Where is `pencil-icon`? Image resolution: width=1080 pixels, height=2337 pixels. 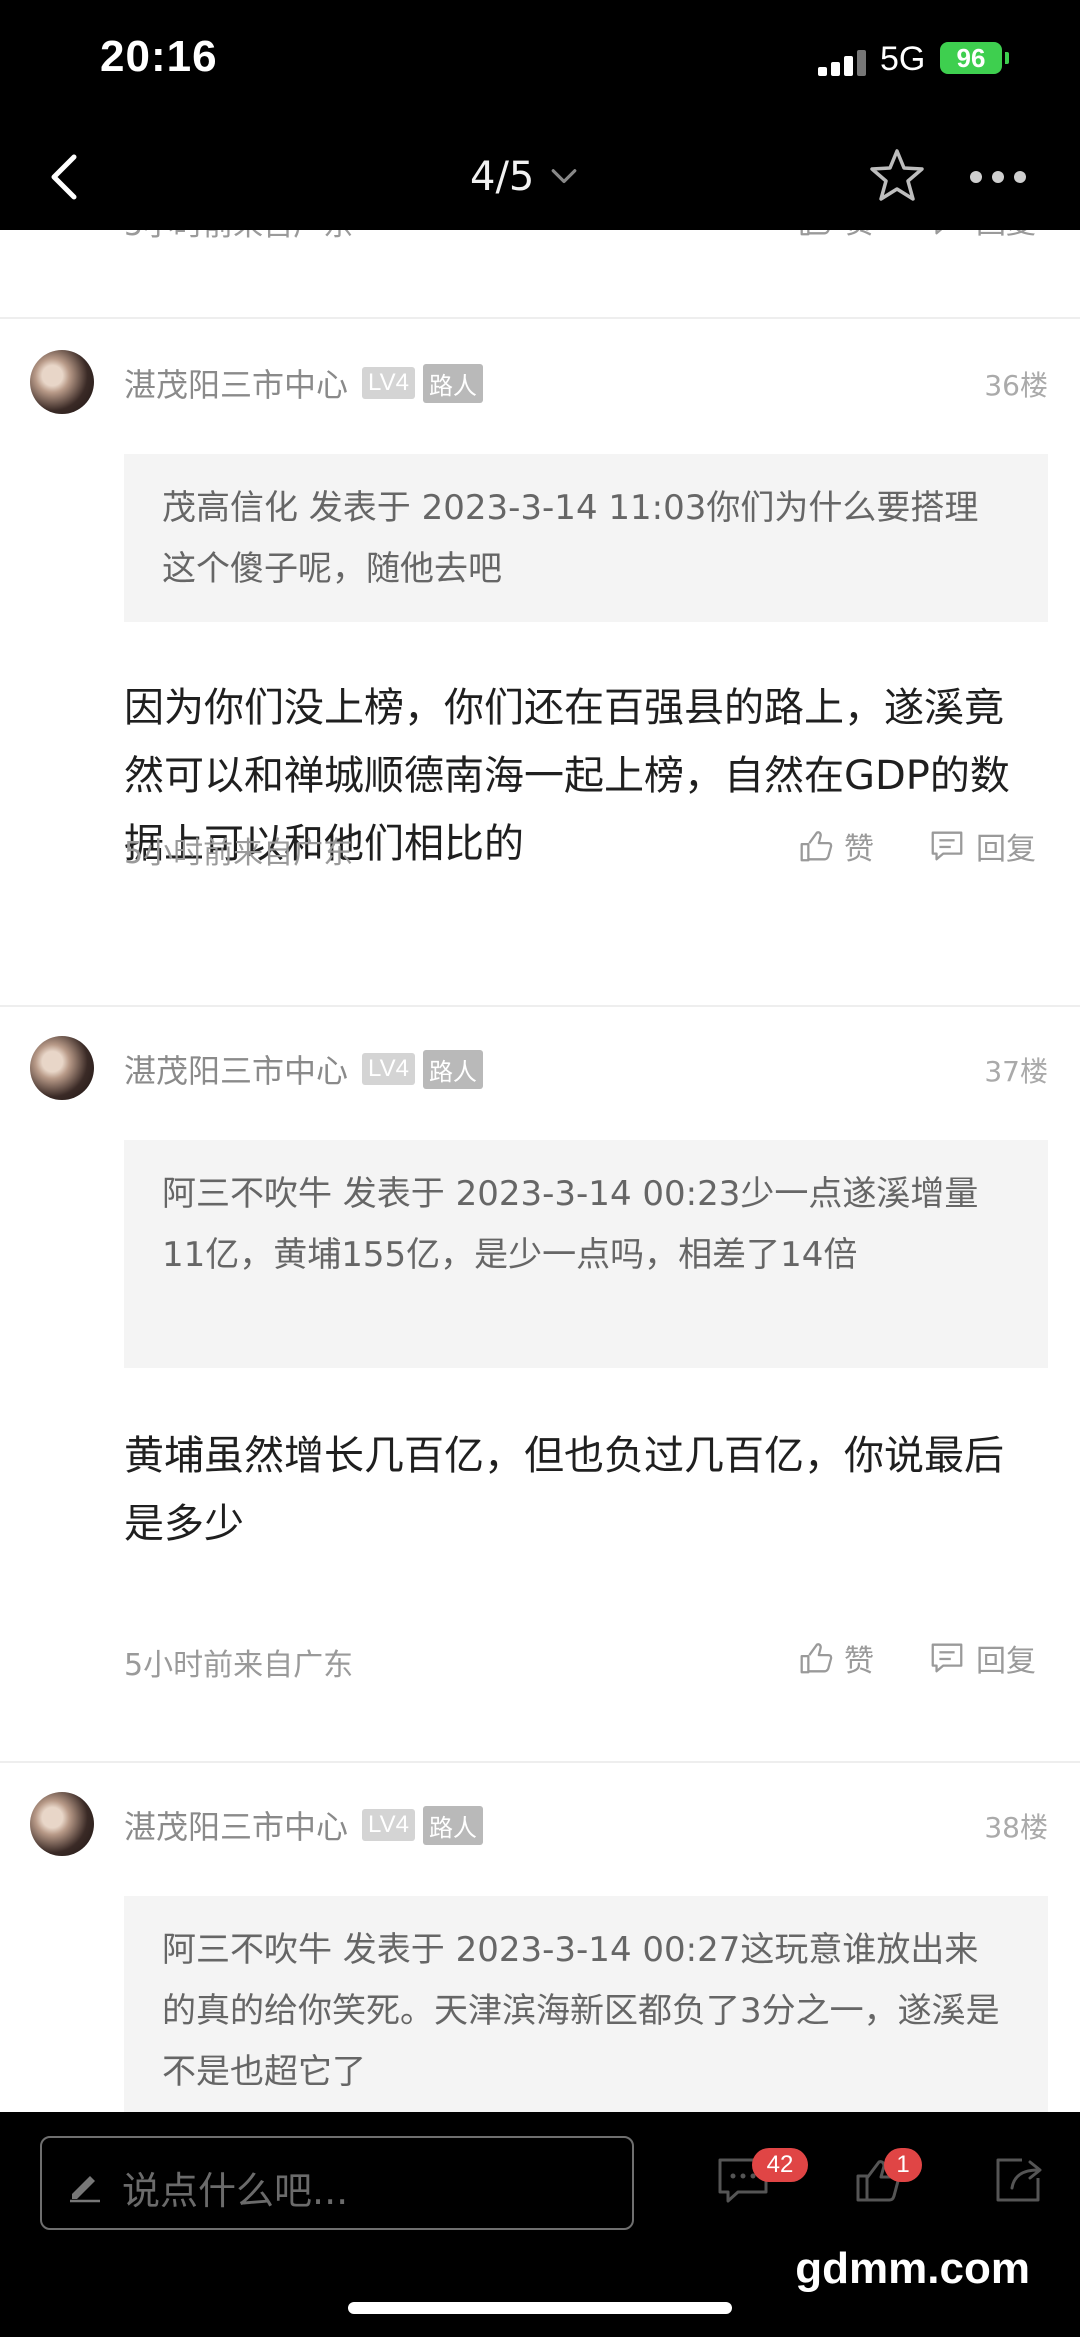 pencil-icon is located at coordinates (85, 2189).